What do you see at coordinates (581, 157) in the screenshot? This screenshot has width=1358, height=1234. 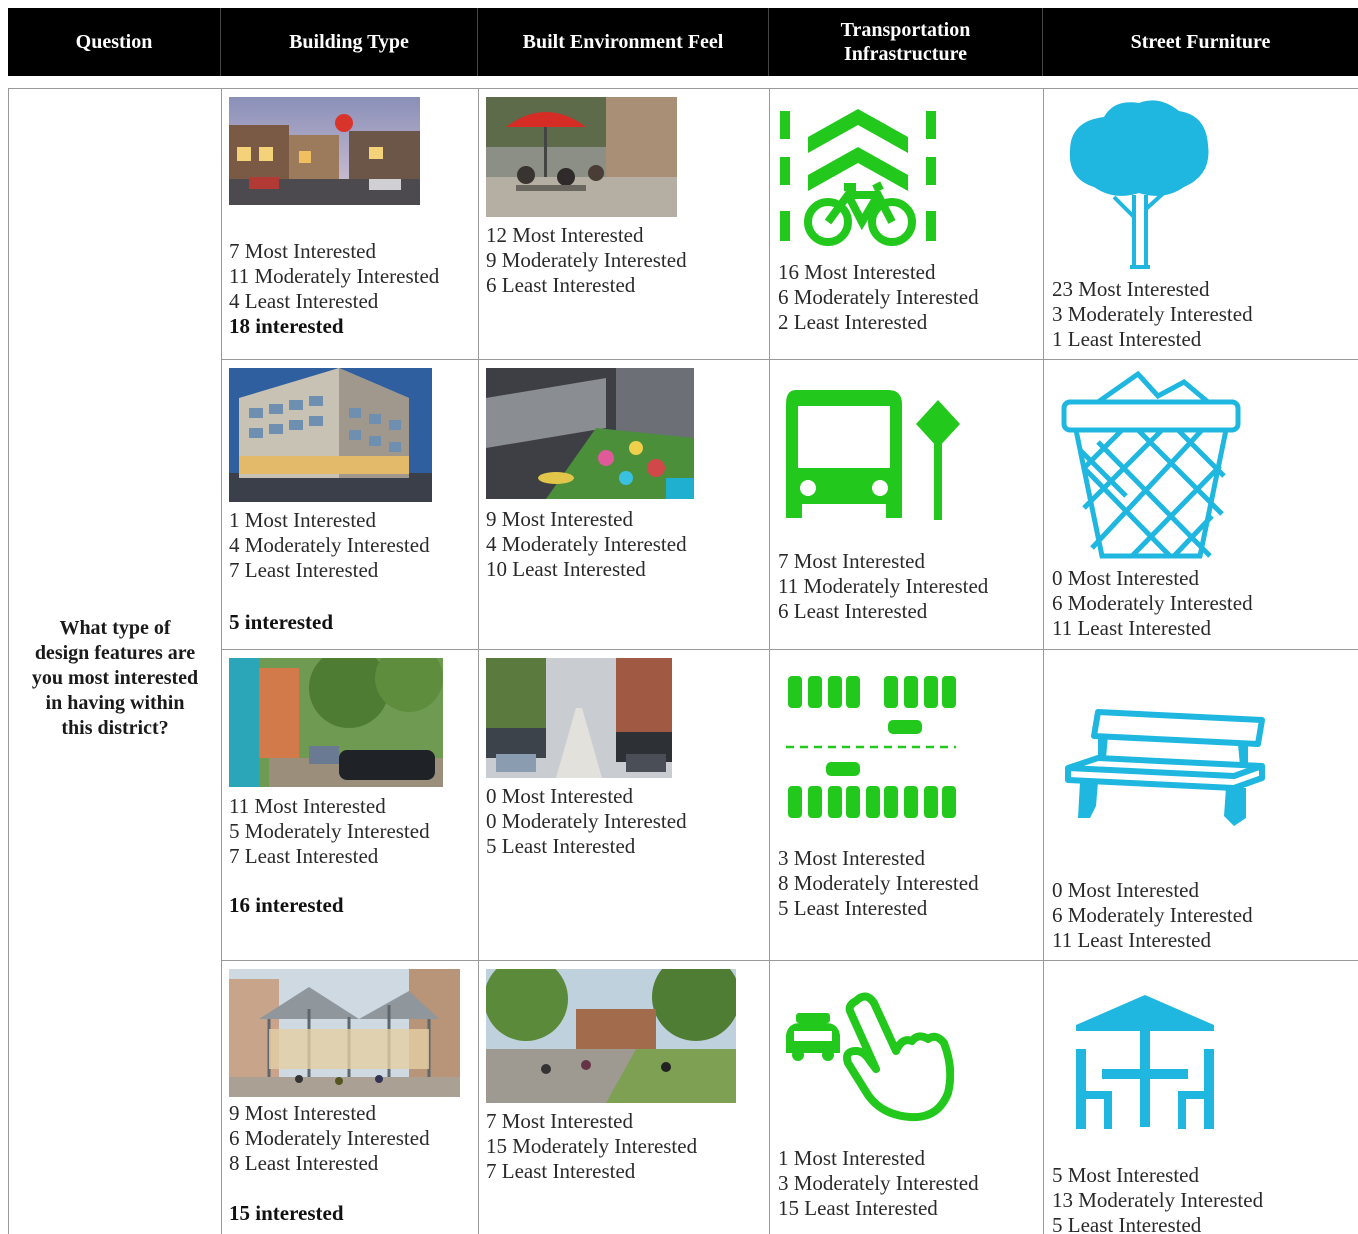 I see `outdoor-patio-dining-photo` at bounding box center [581, 157].